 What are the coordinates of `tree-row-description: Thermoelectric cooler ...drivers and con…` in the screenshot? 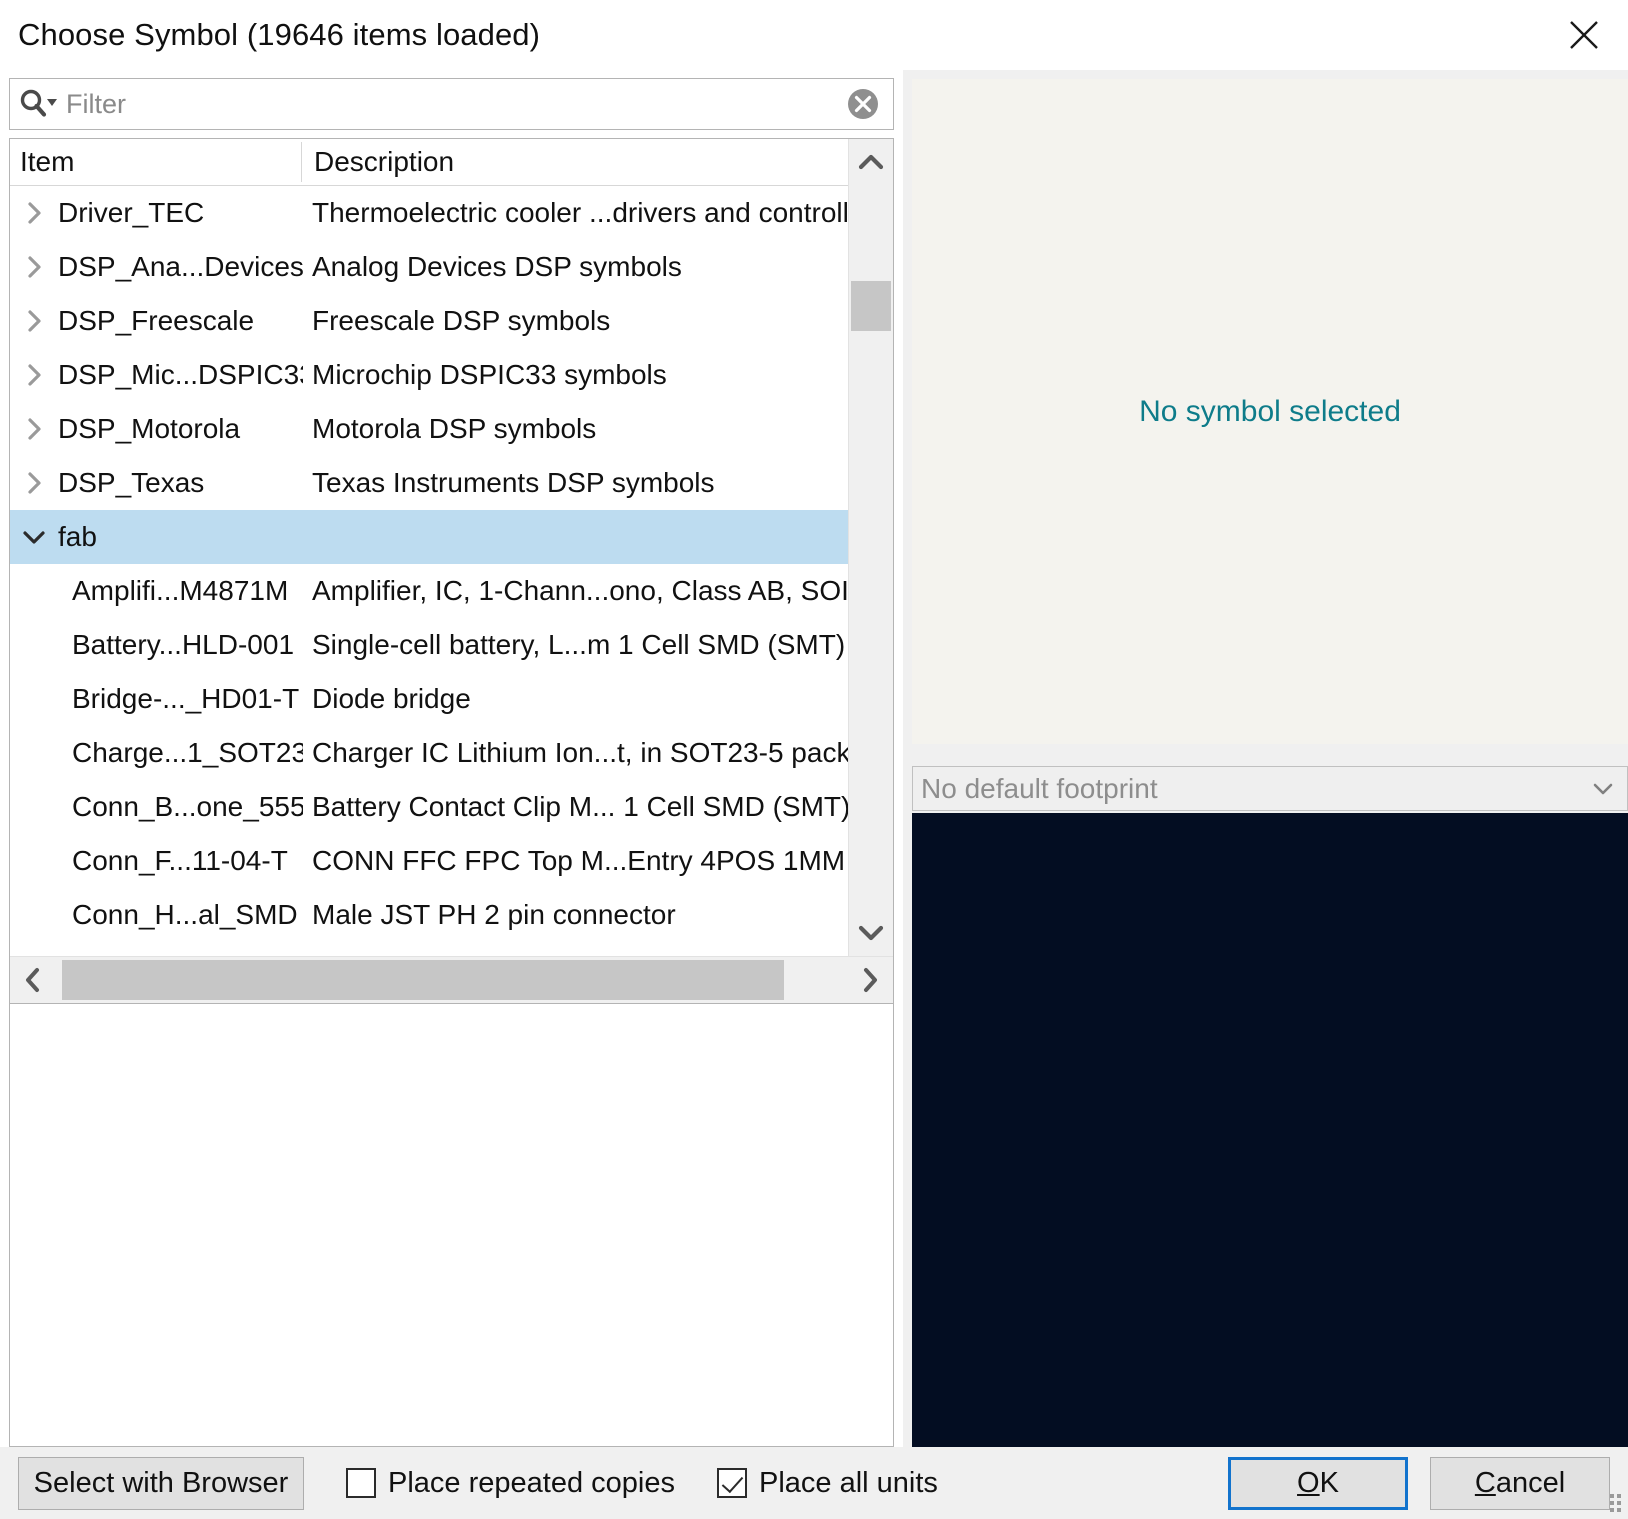 It's located at (580, 212).